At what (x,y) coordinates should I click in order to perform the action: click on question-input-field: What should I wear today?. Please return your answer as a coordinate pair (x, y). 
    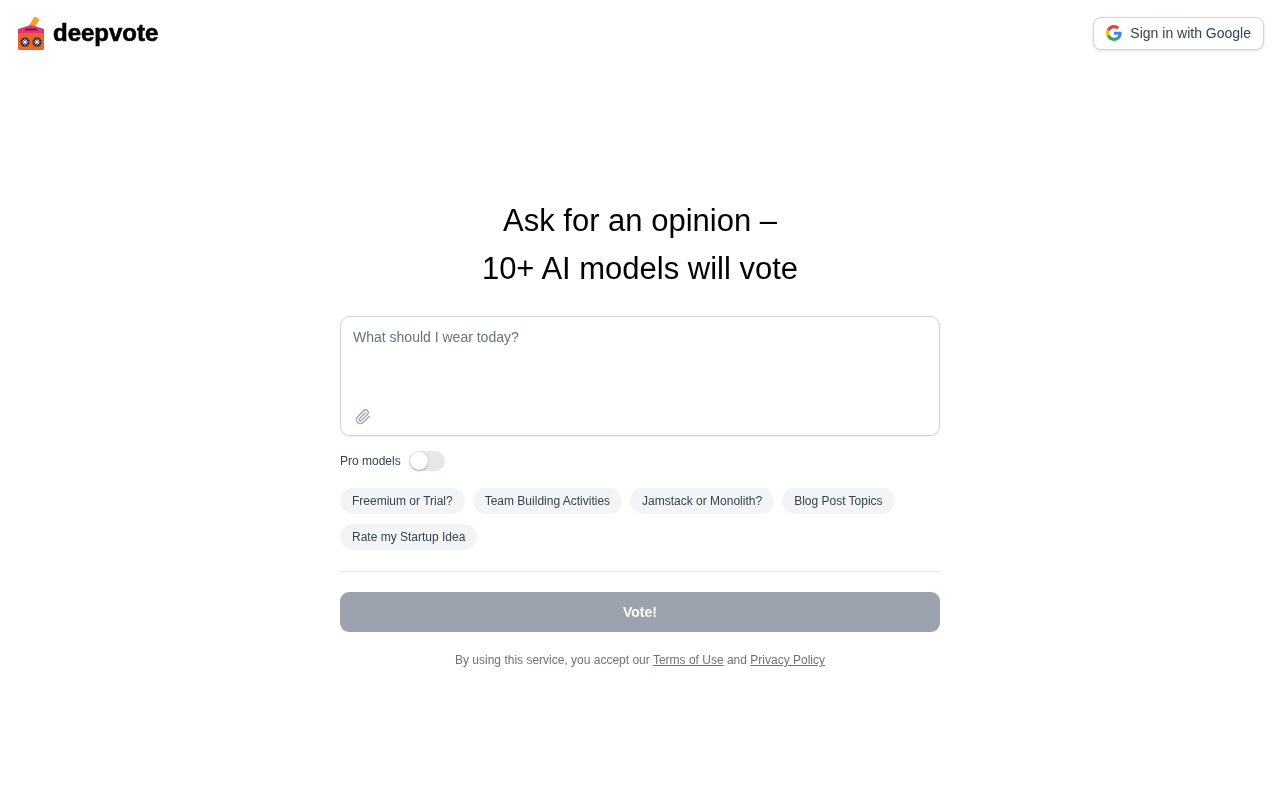
    Looking at the image, I should click on (640, 376).